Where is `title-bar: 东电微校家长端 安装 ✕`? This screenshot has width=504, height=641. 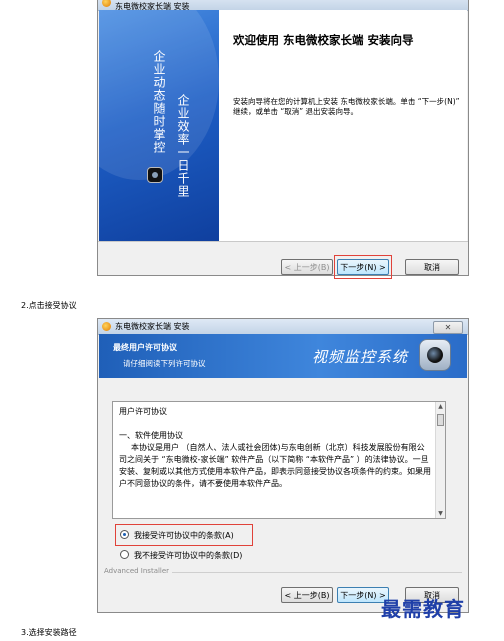 title-bar: 东电微校家长端 安装 ✕ is located at coordinates (283, 327).